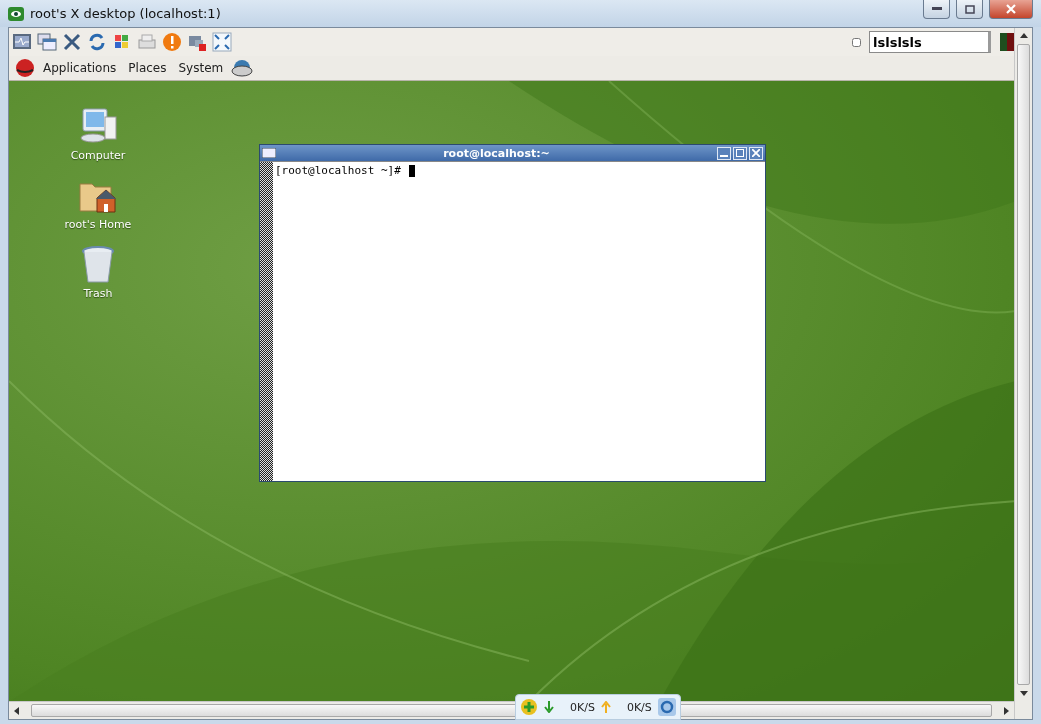 Image resolution: width=1041 pixels, height=724 pixels. I want to click on icon-label: Computer, so click(98, 155).